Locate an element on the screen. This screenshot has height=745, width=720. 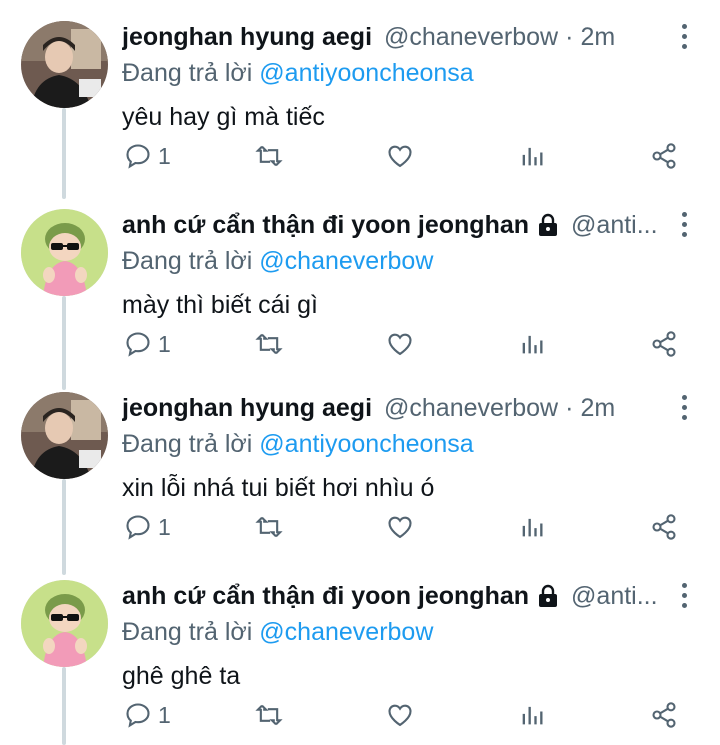
tweet-text: yêu hay gì mà tiếc is located at coordinates (223, 117).